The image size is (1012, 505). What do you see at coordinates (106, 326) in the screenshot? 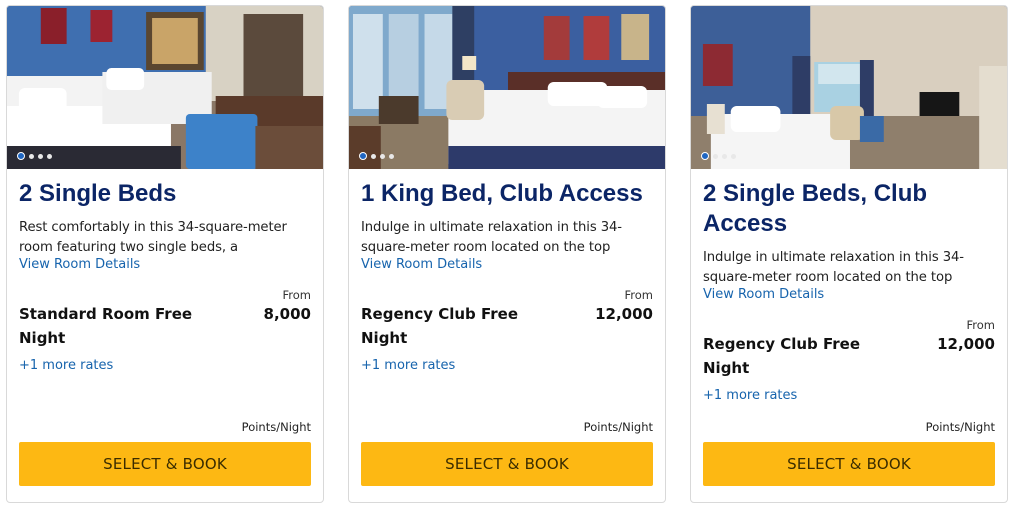
I see `rate-name: Standard Room Free Night` at bounding box center [106, 326].